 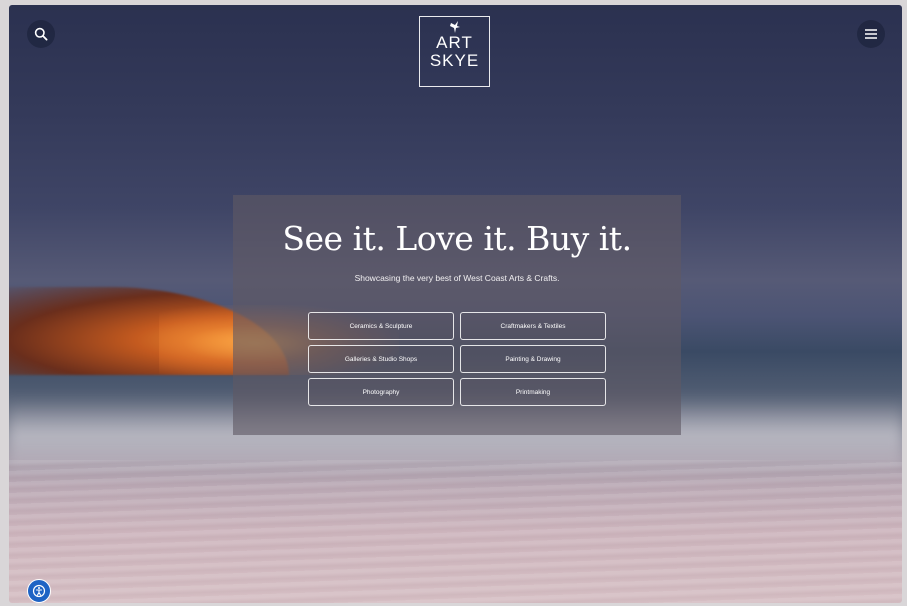 I want to click on accessibility-button, so click(x=39, y=591).